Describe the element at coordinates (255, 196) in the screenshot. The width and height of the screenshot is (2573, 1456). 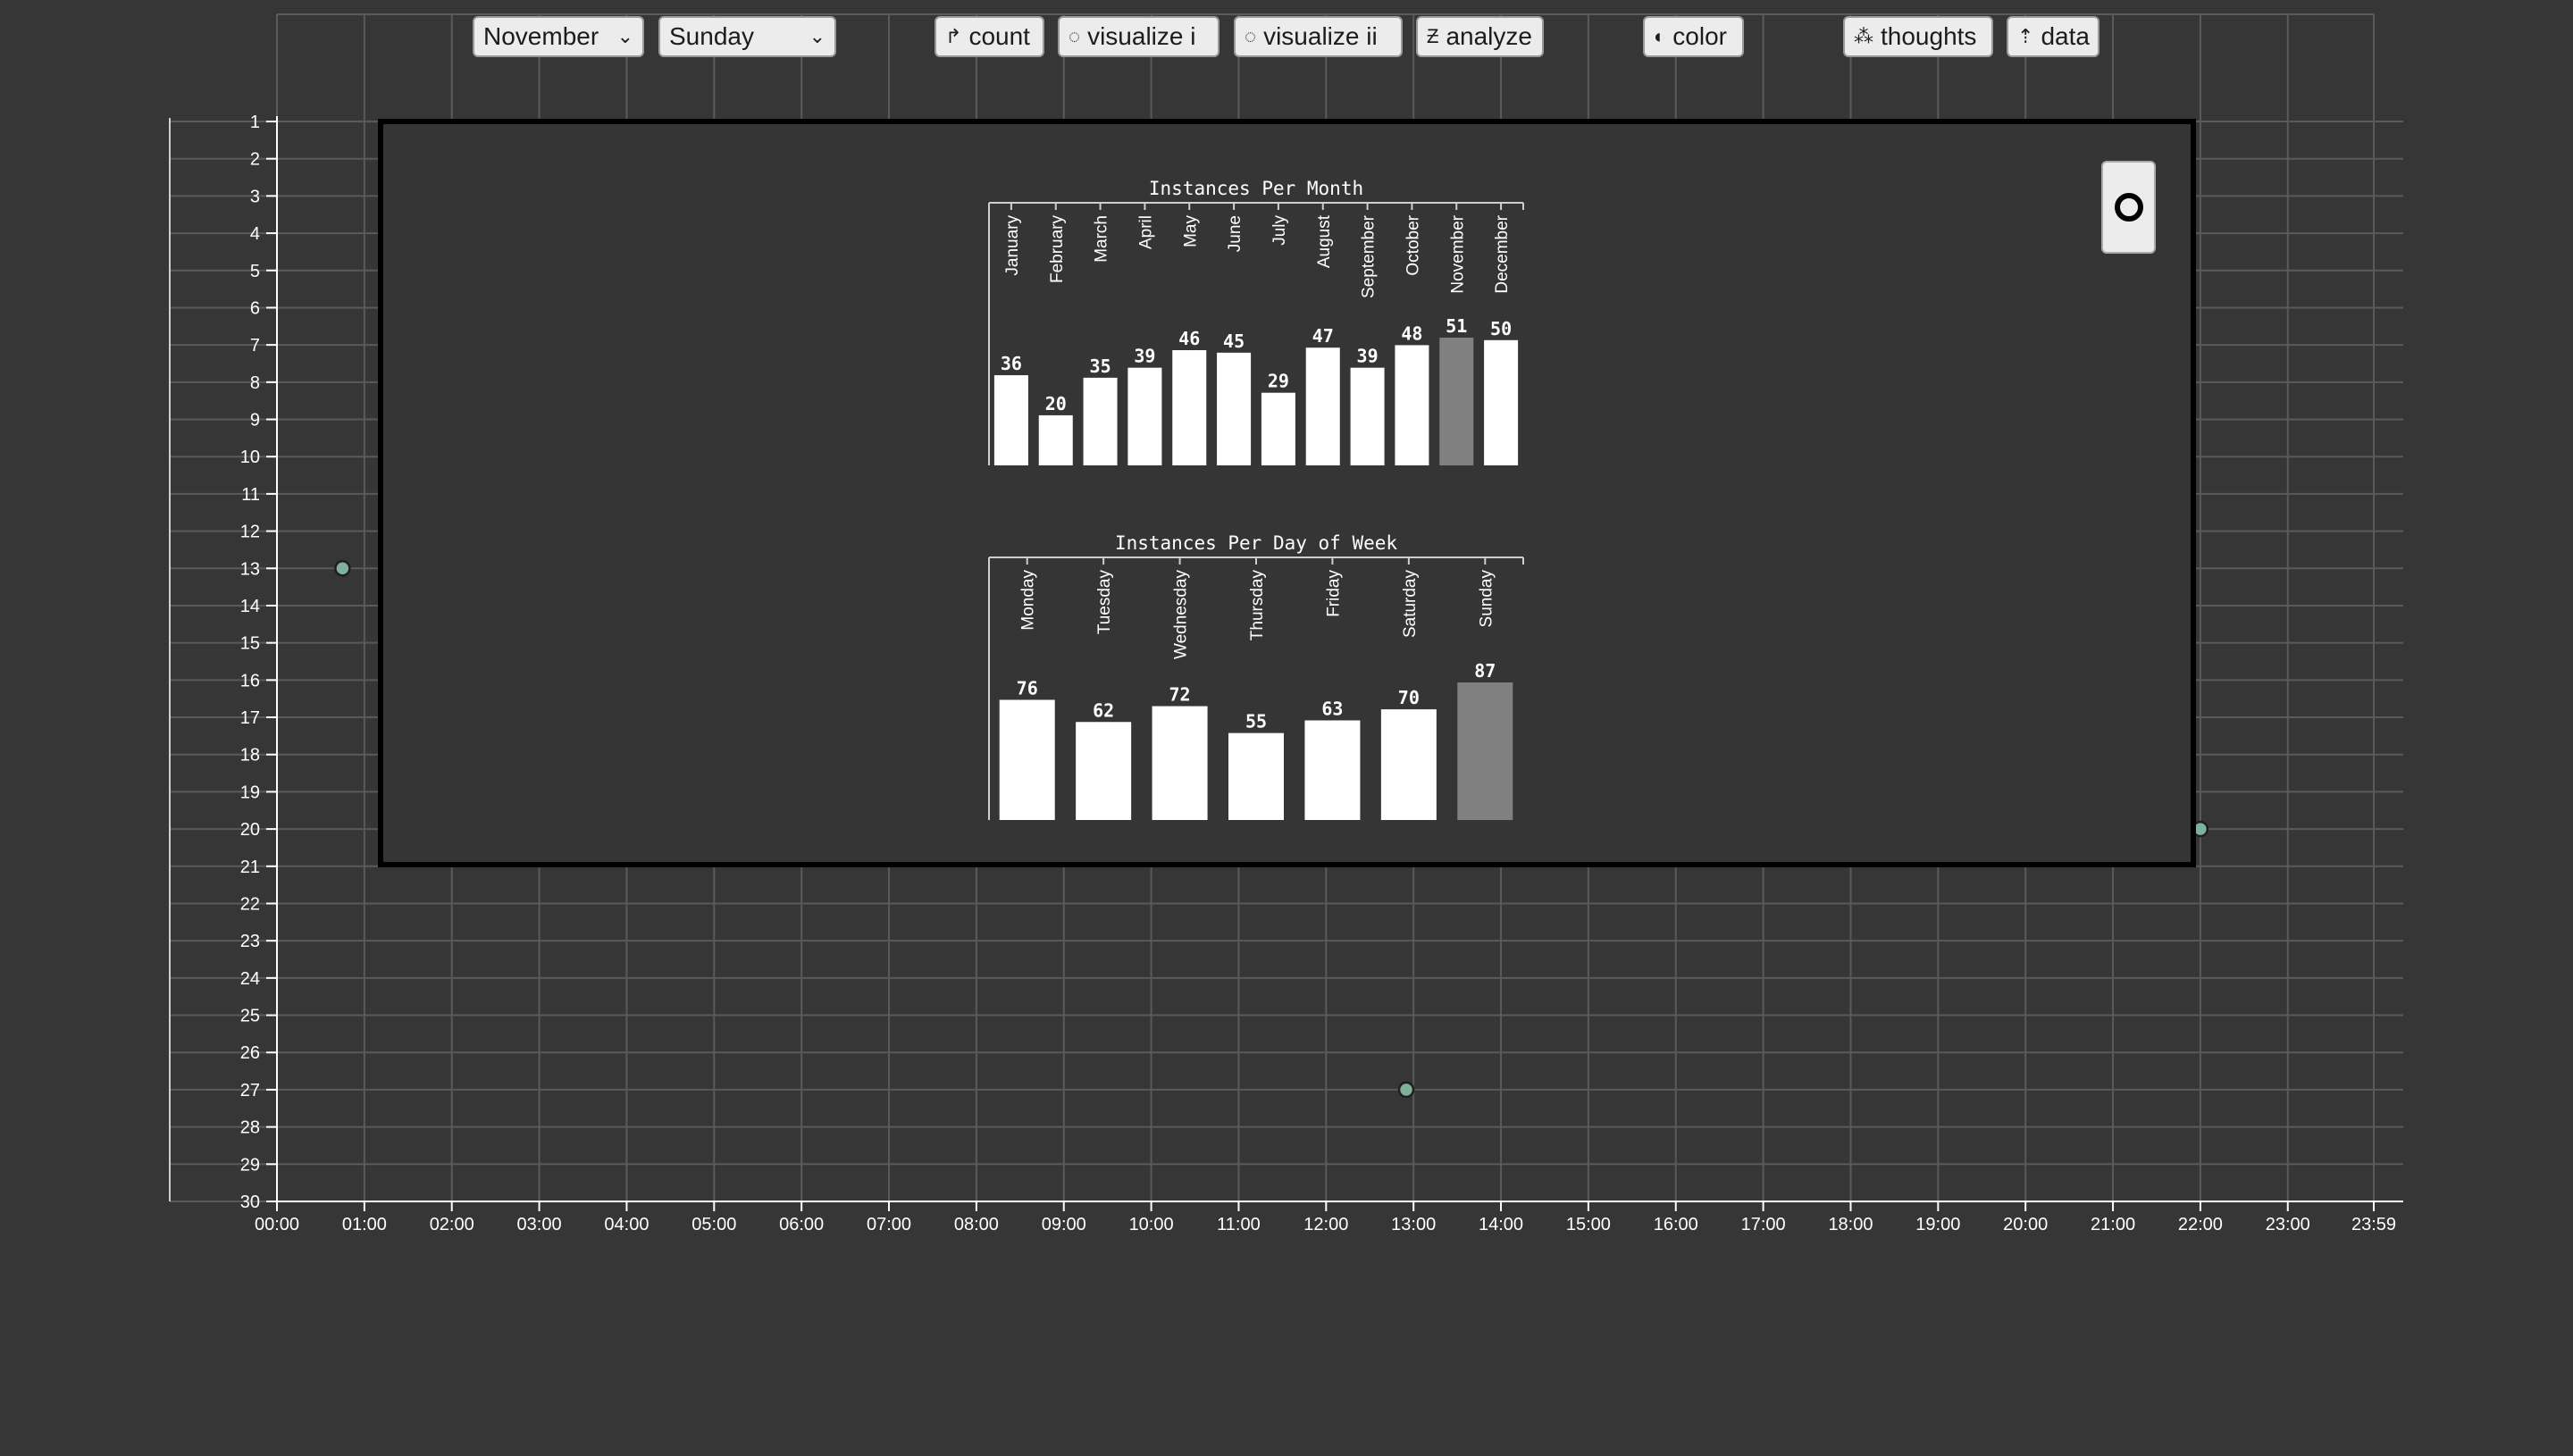
I see `y-tick-label: 3` at that location.